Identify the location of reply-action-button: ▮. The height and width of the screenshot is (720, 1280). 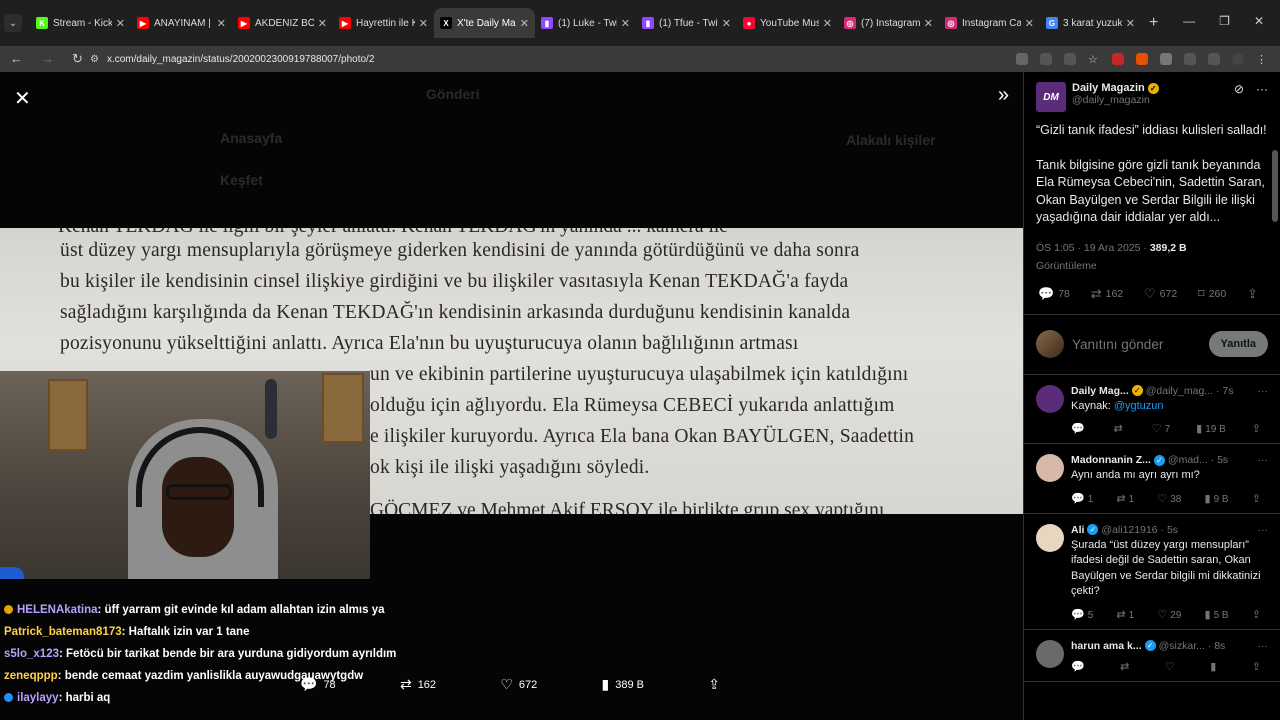
(1214, 666).